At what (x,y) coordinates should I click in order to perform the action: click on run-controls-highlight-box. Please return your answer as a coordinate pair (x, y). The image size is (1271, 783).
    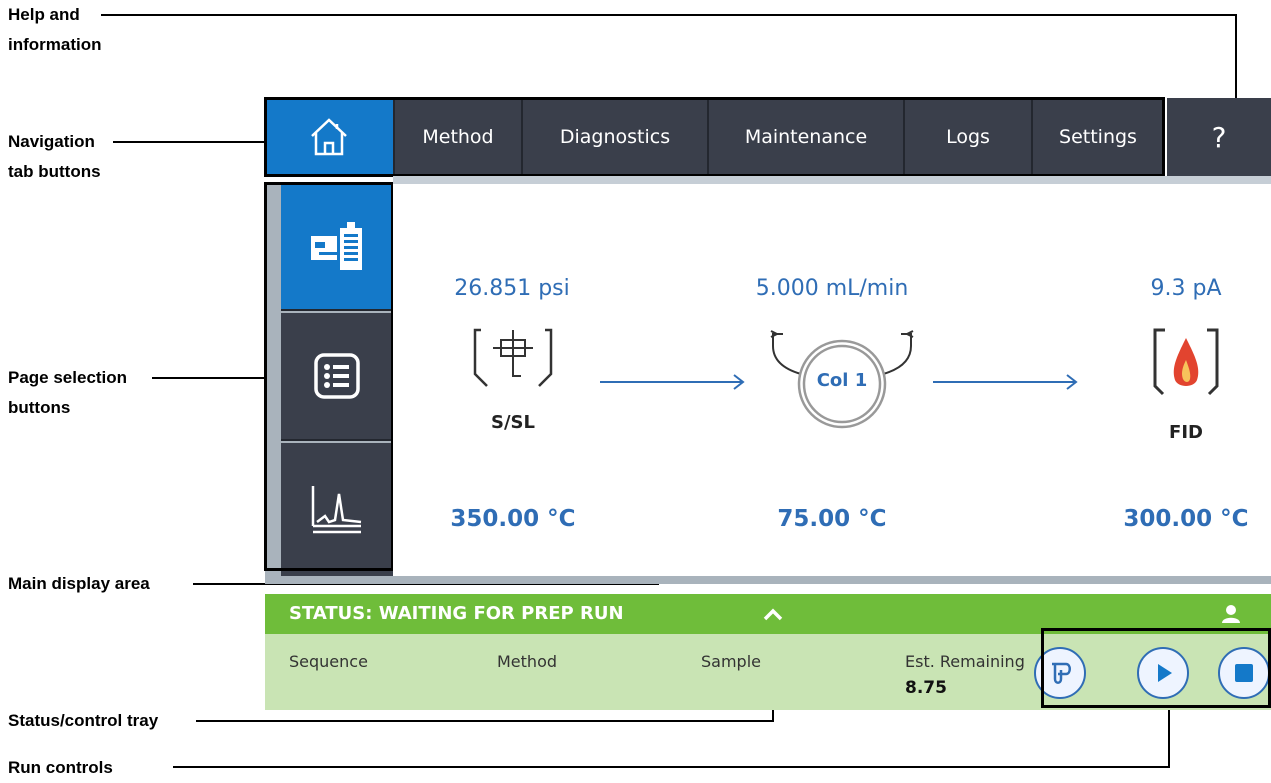
    Looking at the image, I should click on (1156, 668).